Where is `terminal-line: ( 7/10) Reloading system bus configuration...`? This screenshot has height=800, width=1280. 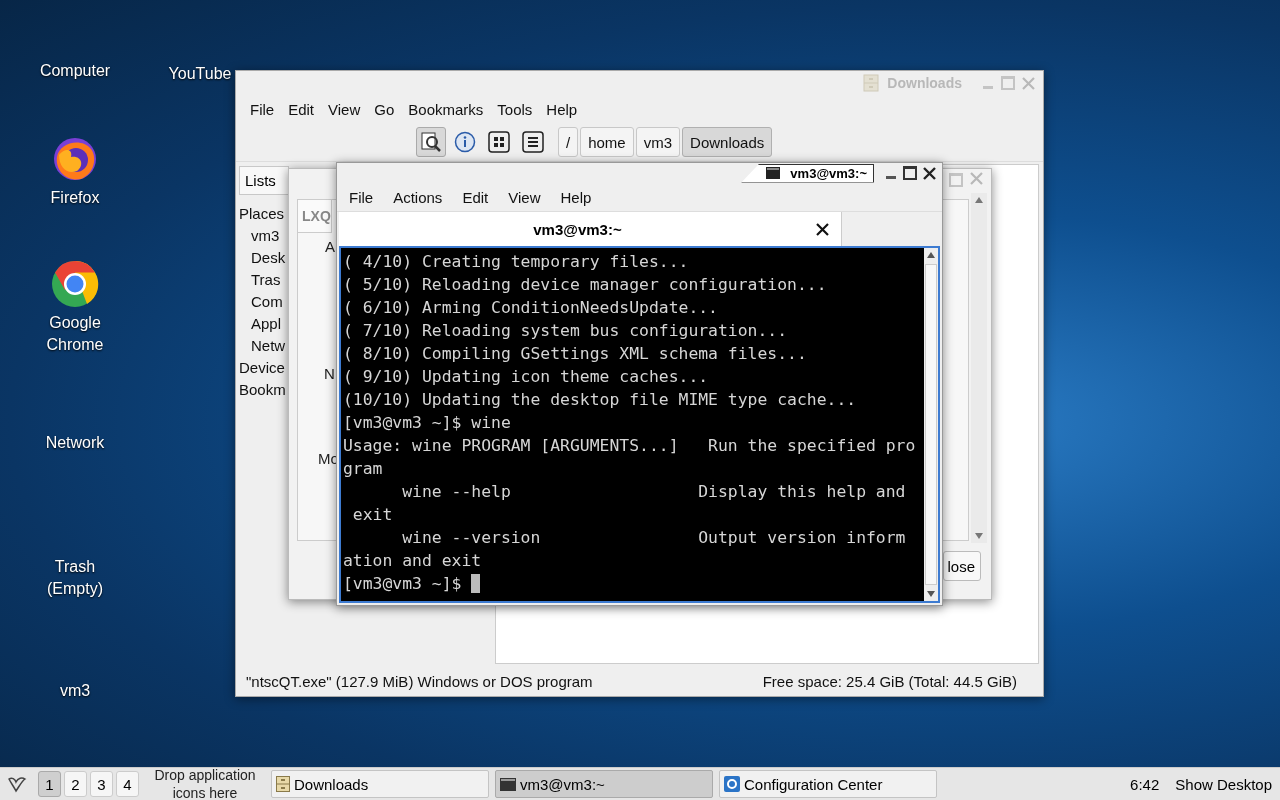
terminal-line: ( 7/10) Reloading system bus configuration... is located at coordinates (566, 331).